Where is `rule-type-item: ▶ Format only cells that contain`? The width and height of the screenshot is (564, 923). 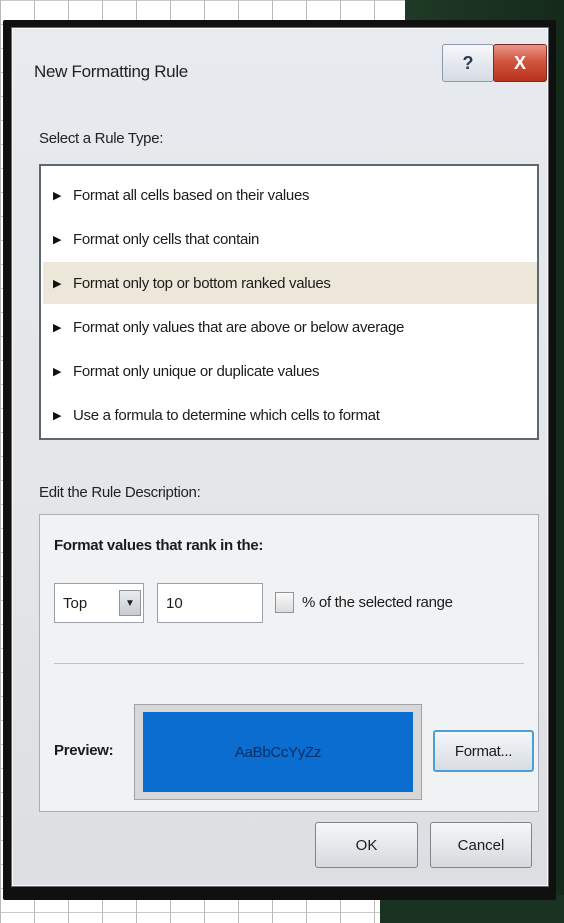 rule-type-item: ▶ Format only cells that contain is located at coordinates (290, 239).